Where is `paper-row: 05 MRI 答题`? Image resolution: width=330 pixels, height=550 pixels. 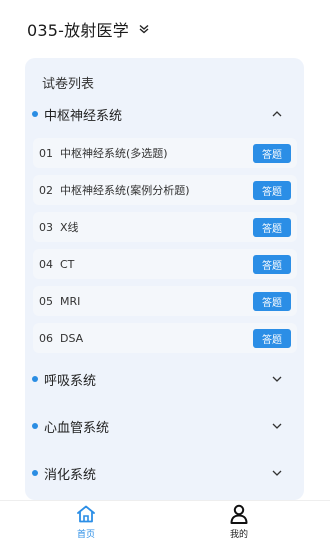 paper-row: 05 MRI 答题 is located at coordinates (165, 301).